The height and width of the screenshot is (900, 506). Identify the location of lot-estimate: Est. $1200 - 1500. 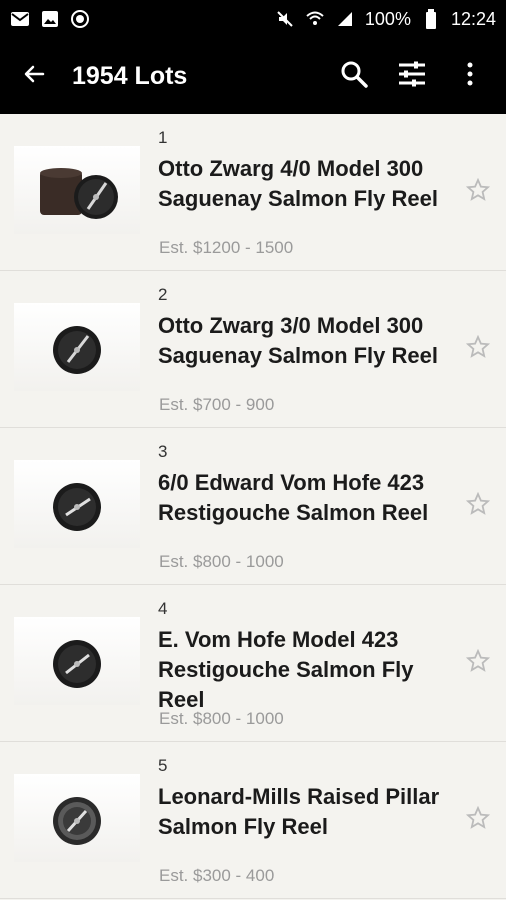
(226, 247).